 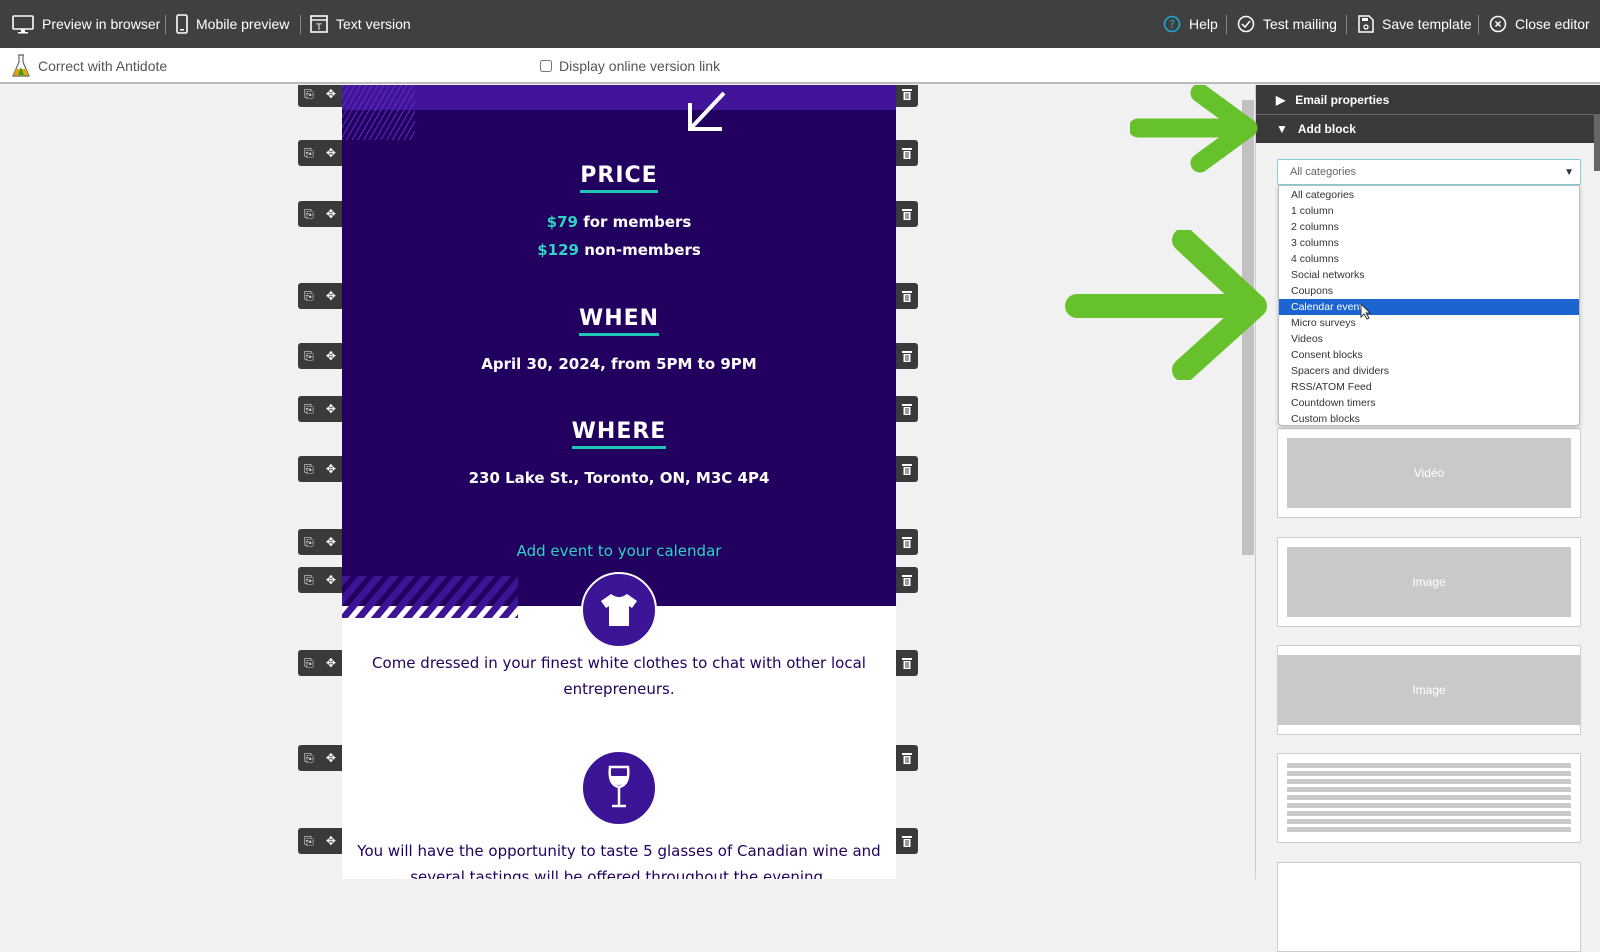 I want to click on block-preview-video: Vidéo, so click(x=1429, y=473).